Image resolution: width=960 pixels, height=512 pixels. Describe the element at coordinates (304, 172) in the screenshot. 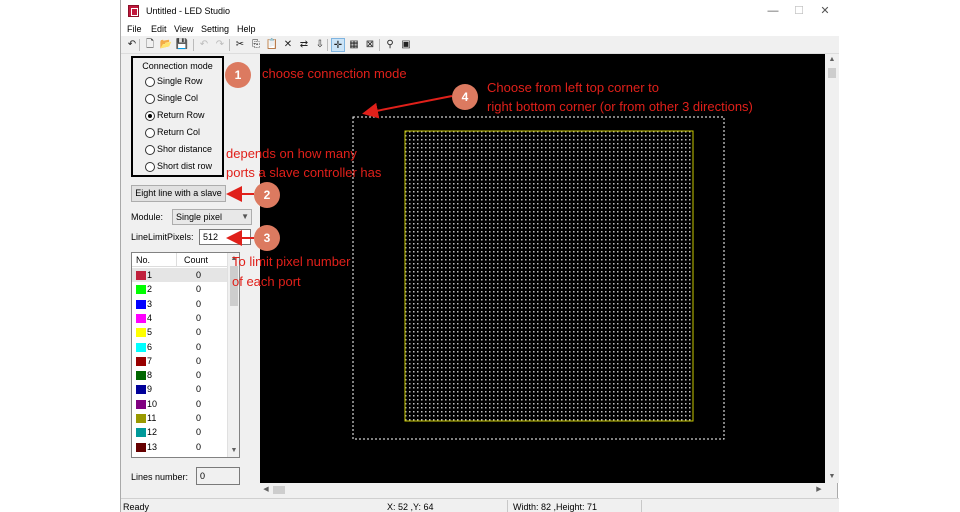

I see `annotation-2-line2: ports a slave controller has` at that location.